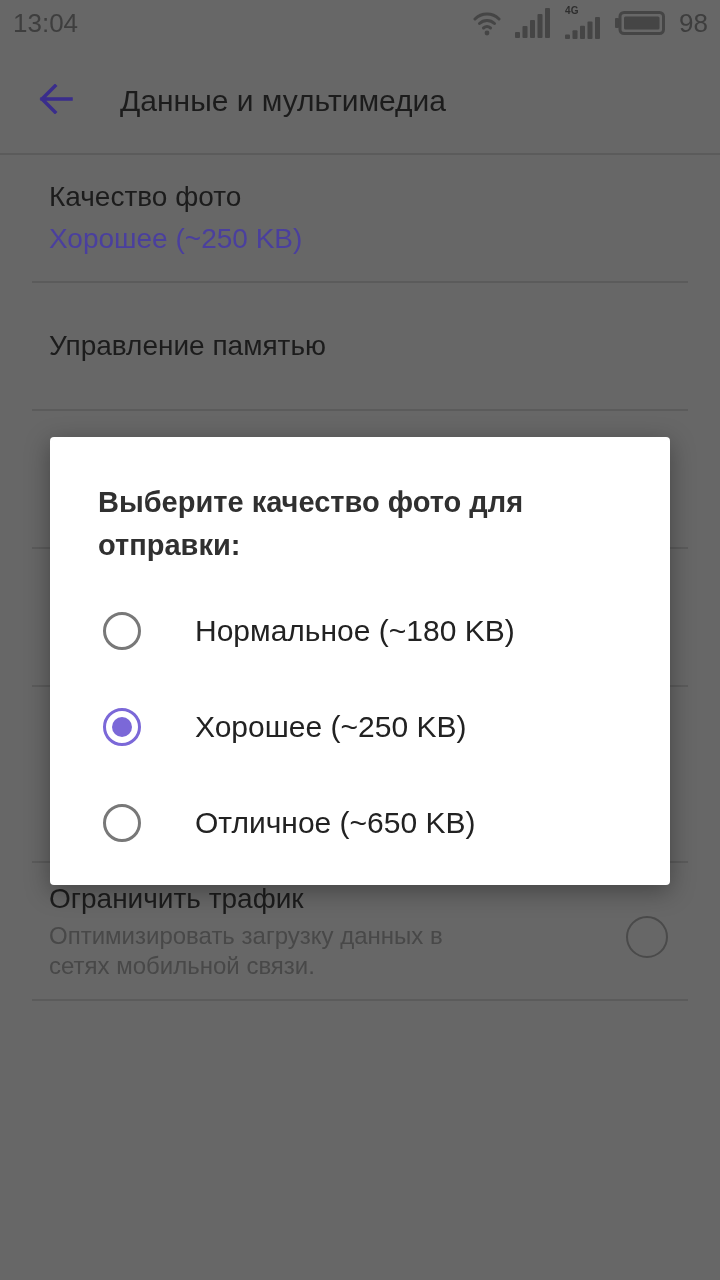  I want to click on screen-title: Данные и мультимедиа, so click(283, 101).